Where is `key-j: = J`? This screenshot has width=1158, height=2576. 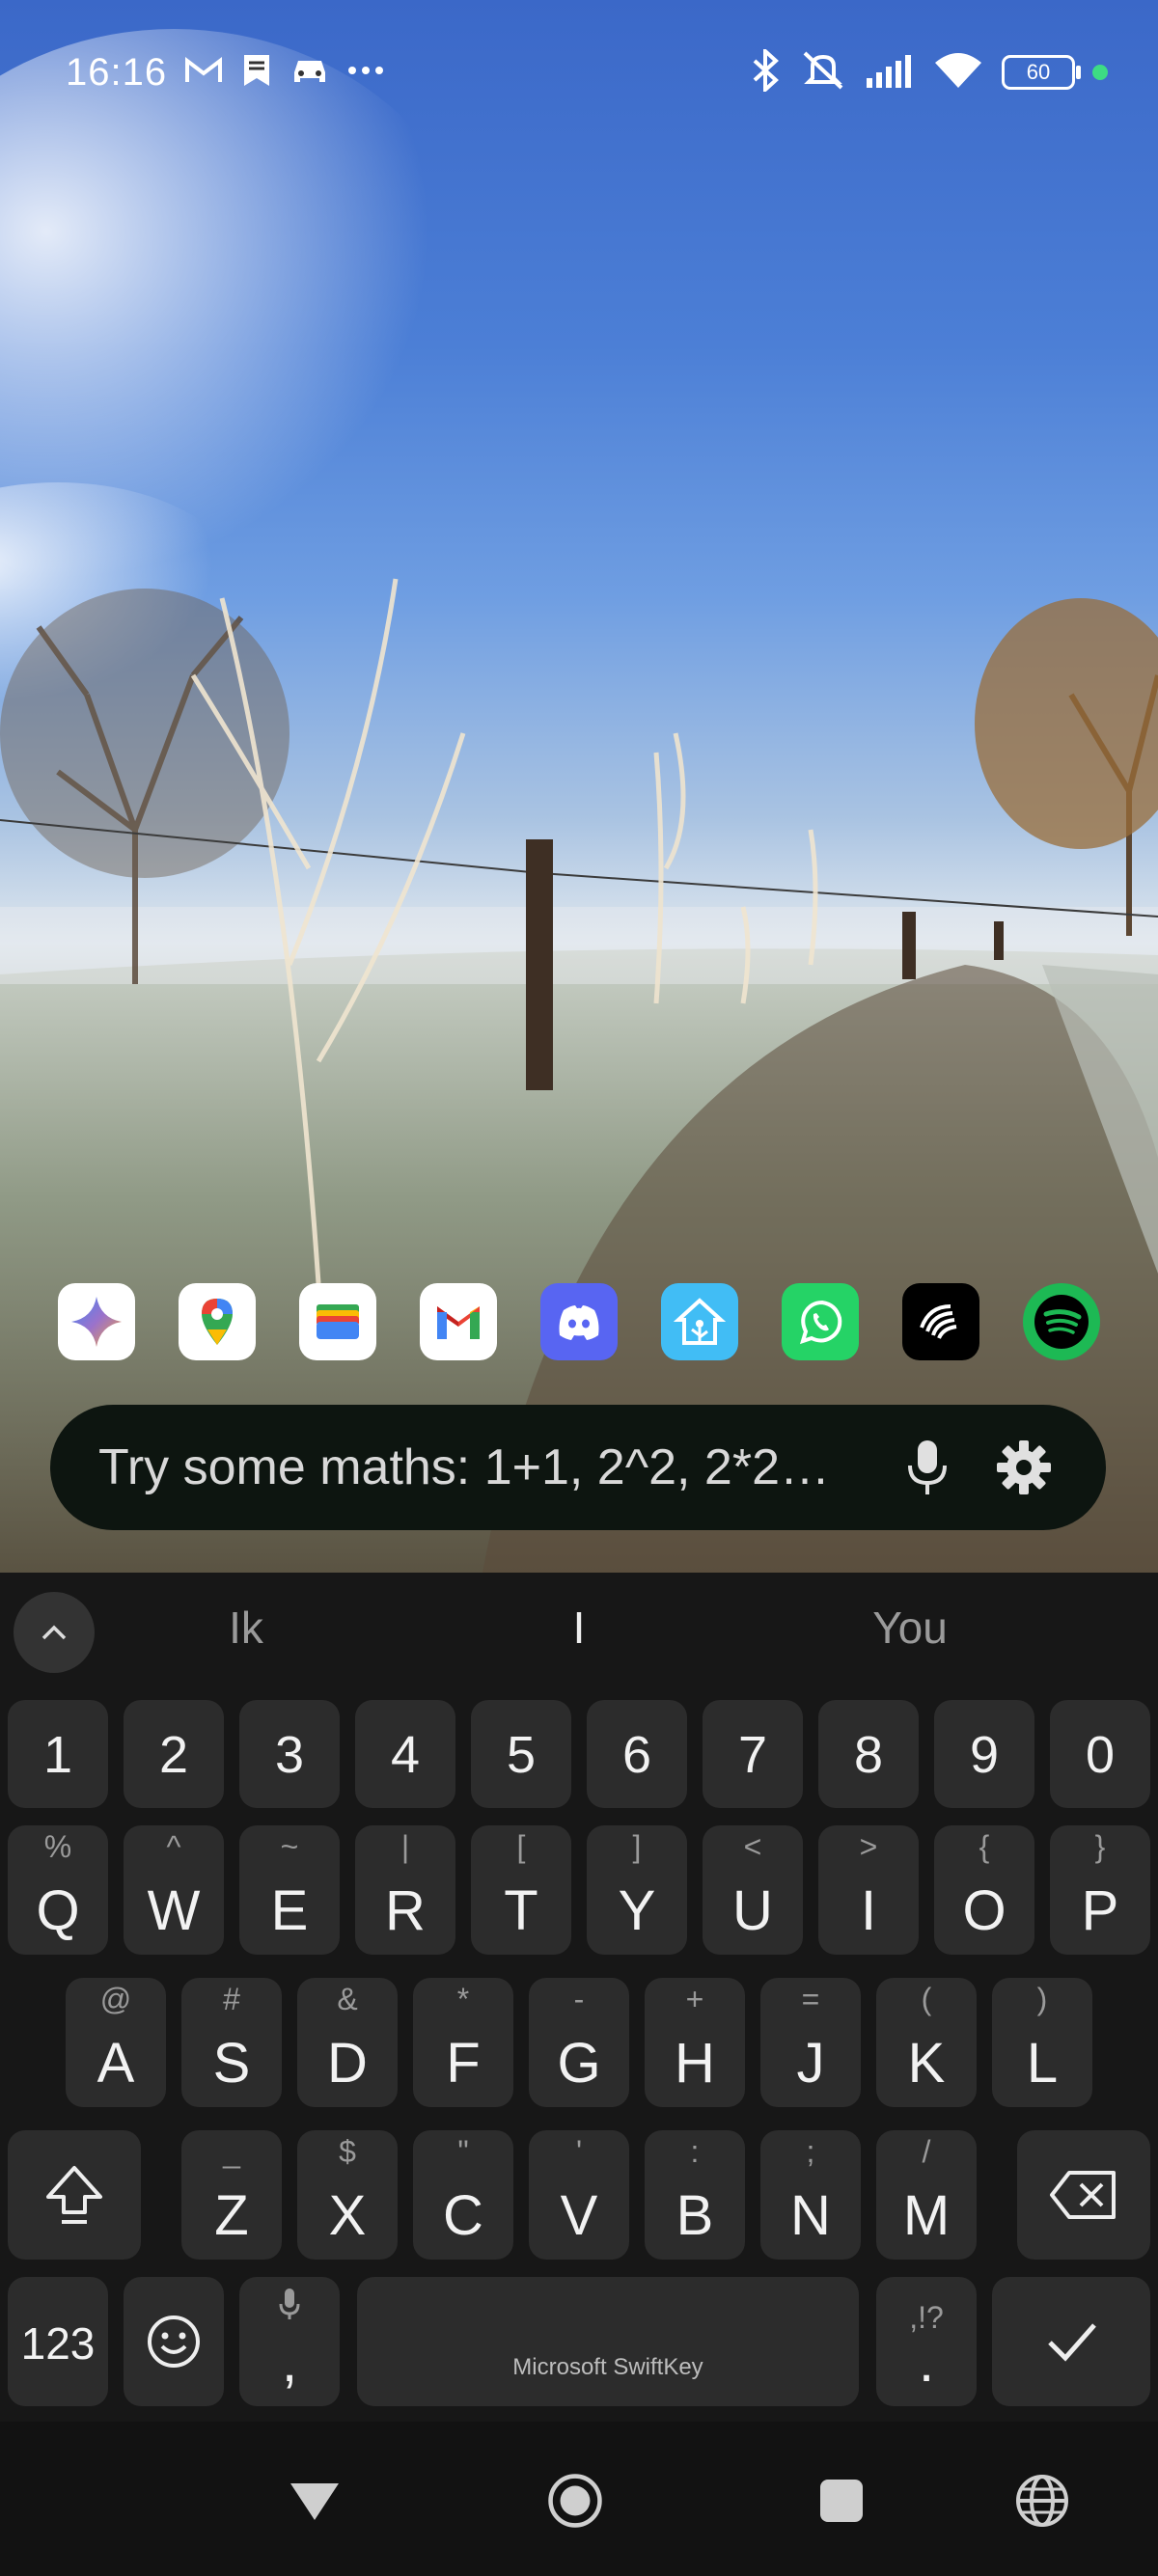
key-j: = J is located at coordinates (810, 2043).